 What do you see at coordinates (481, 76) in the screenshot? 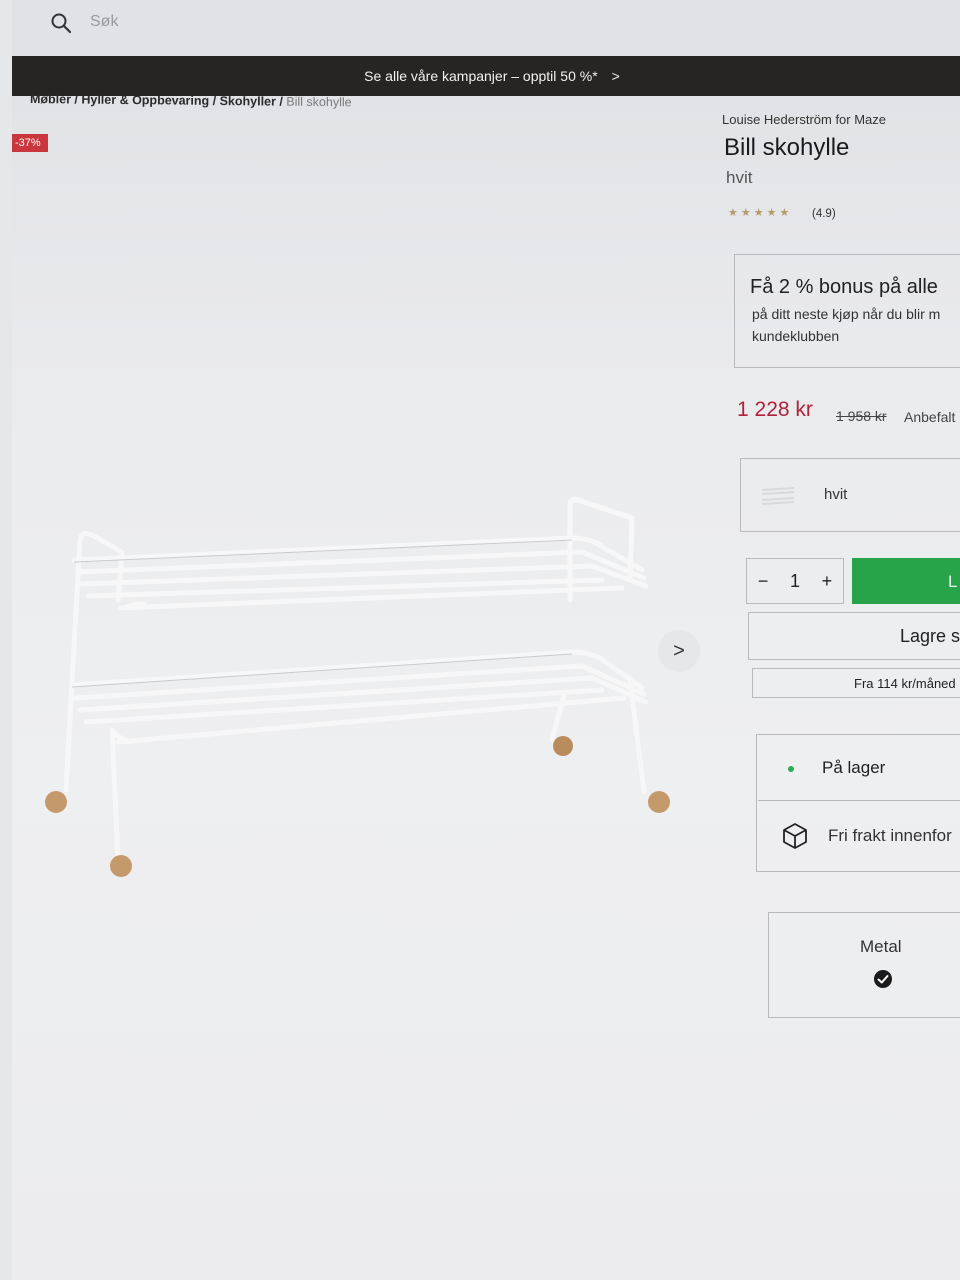
I see `promo-text: Se alle våre kampanjer – opptil 50 %*` at bounding box center [481, 76].